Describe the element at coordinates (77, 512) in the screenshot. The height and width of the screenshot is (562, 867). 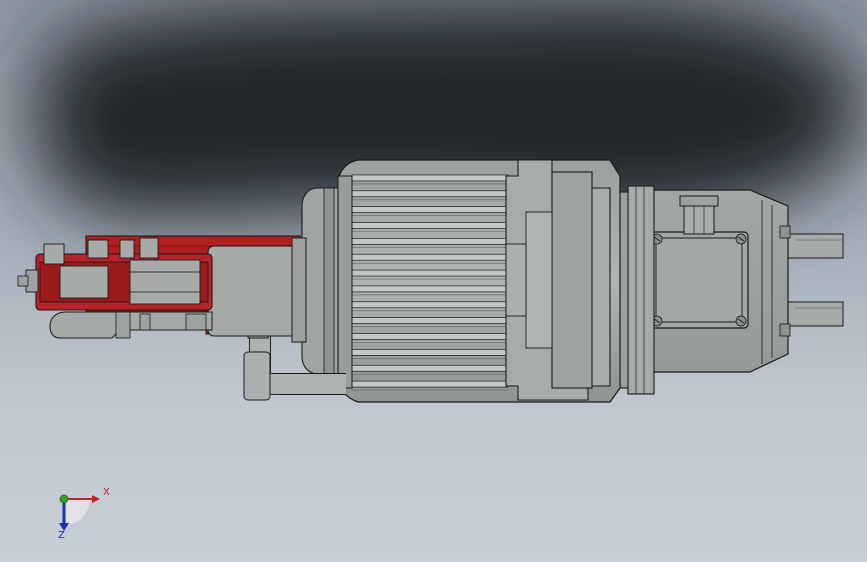
I see `triad-plane-indicator` at that location.